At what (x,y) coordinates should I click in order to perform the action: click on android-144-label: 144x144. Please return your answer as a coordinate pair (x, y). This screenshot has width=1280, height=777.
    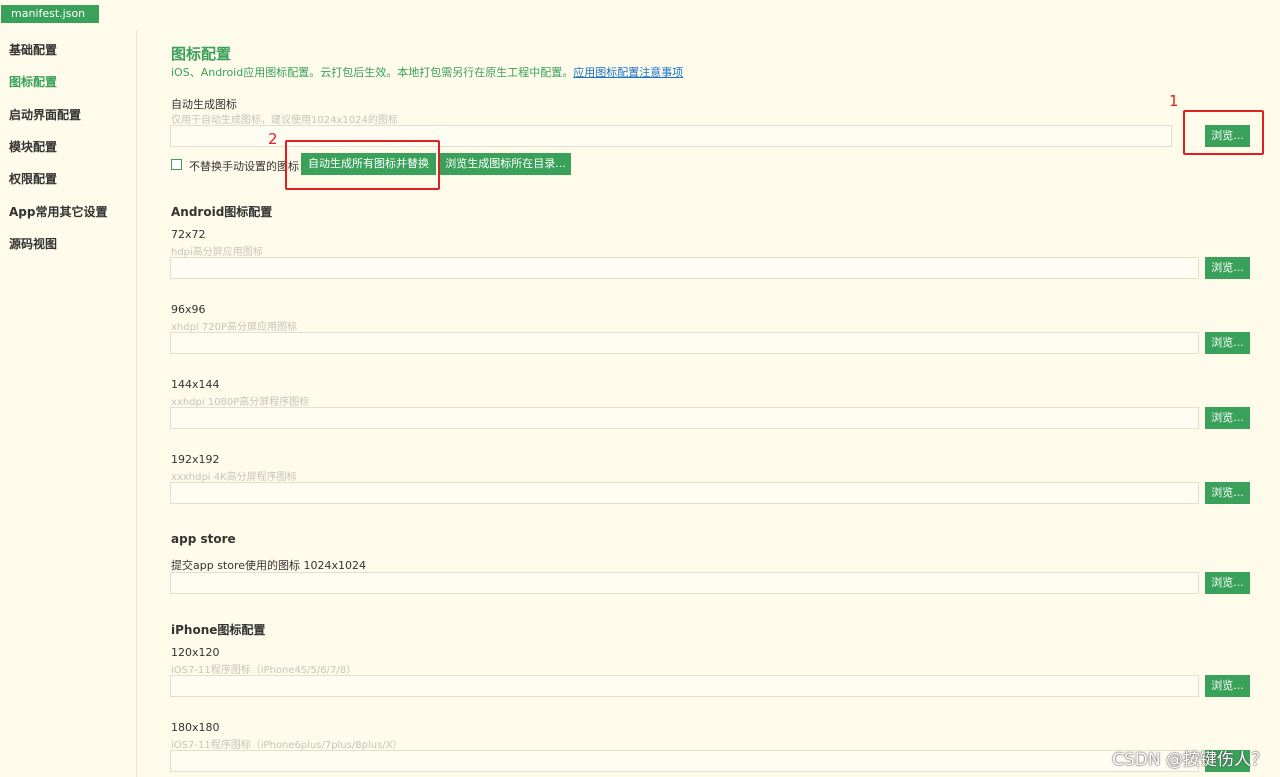
    Looking at the image, I should click on (195, 384).